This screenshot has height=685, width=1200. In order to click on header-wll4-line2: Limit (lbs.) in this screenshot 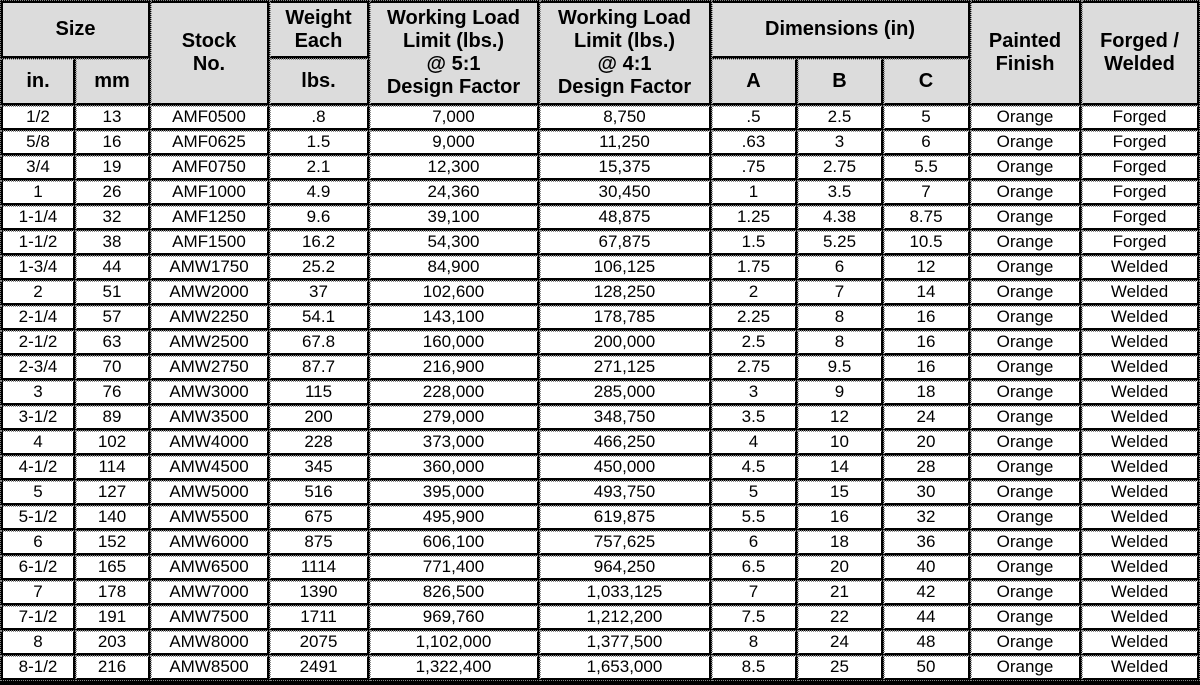, I will do `click(624, 41)`.